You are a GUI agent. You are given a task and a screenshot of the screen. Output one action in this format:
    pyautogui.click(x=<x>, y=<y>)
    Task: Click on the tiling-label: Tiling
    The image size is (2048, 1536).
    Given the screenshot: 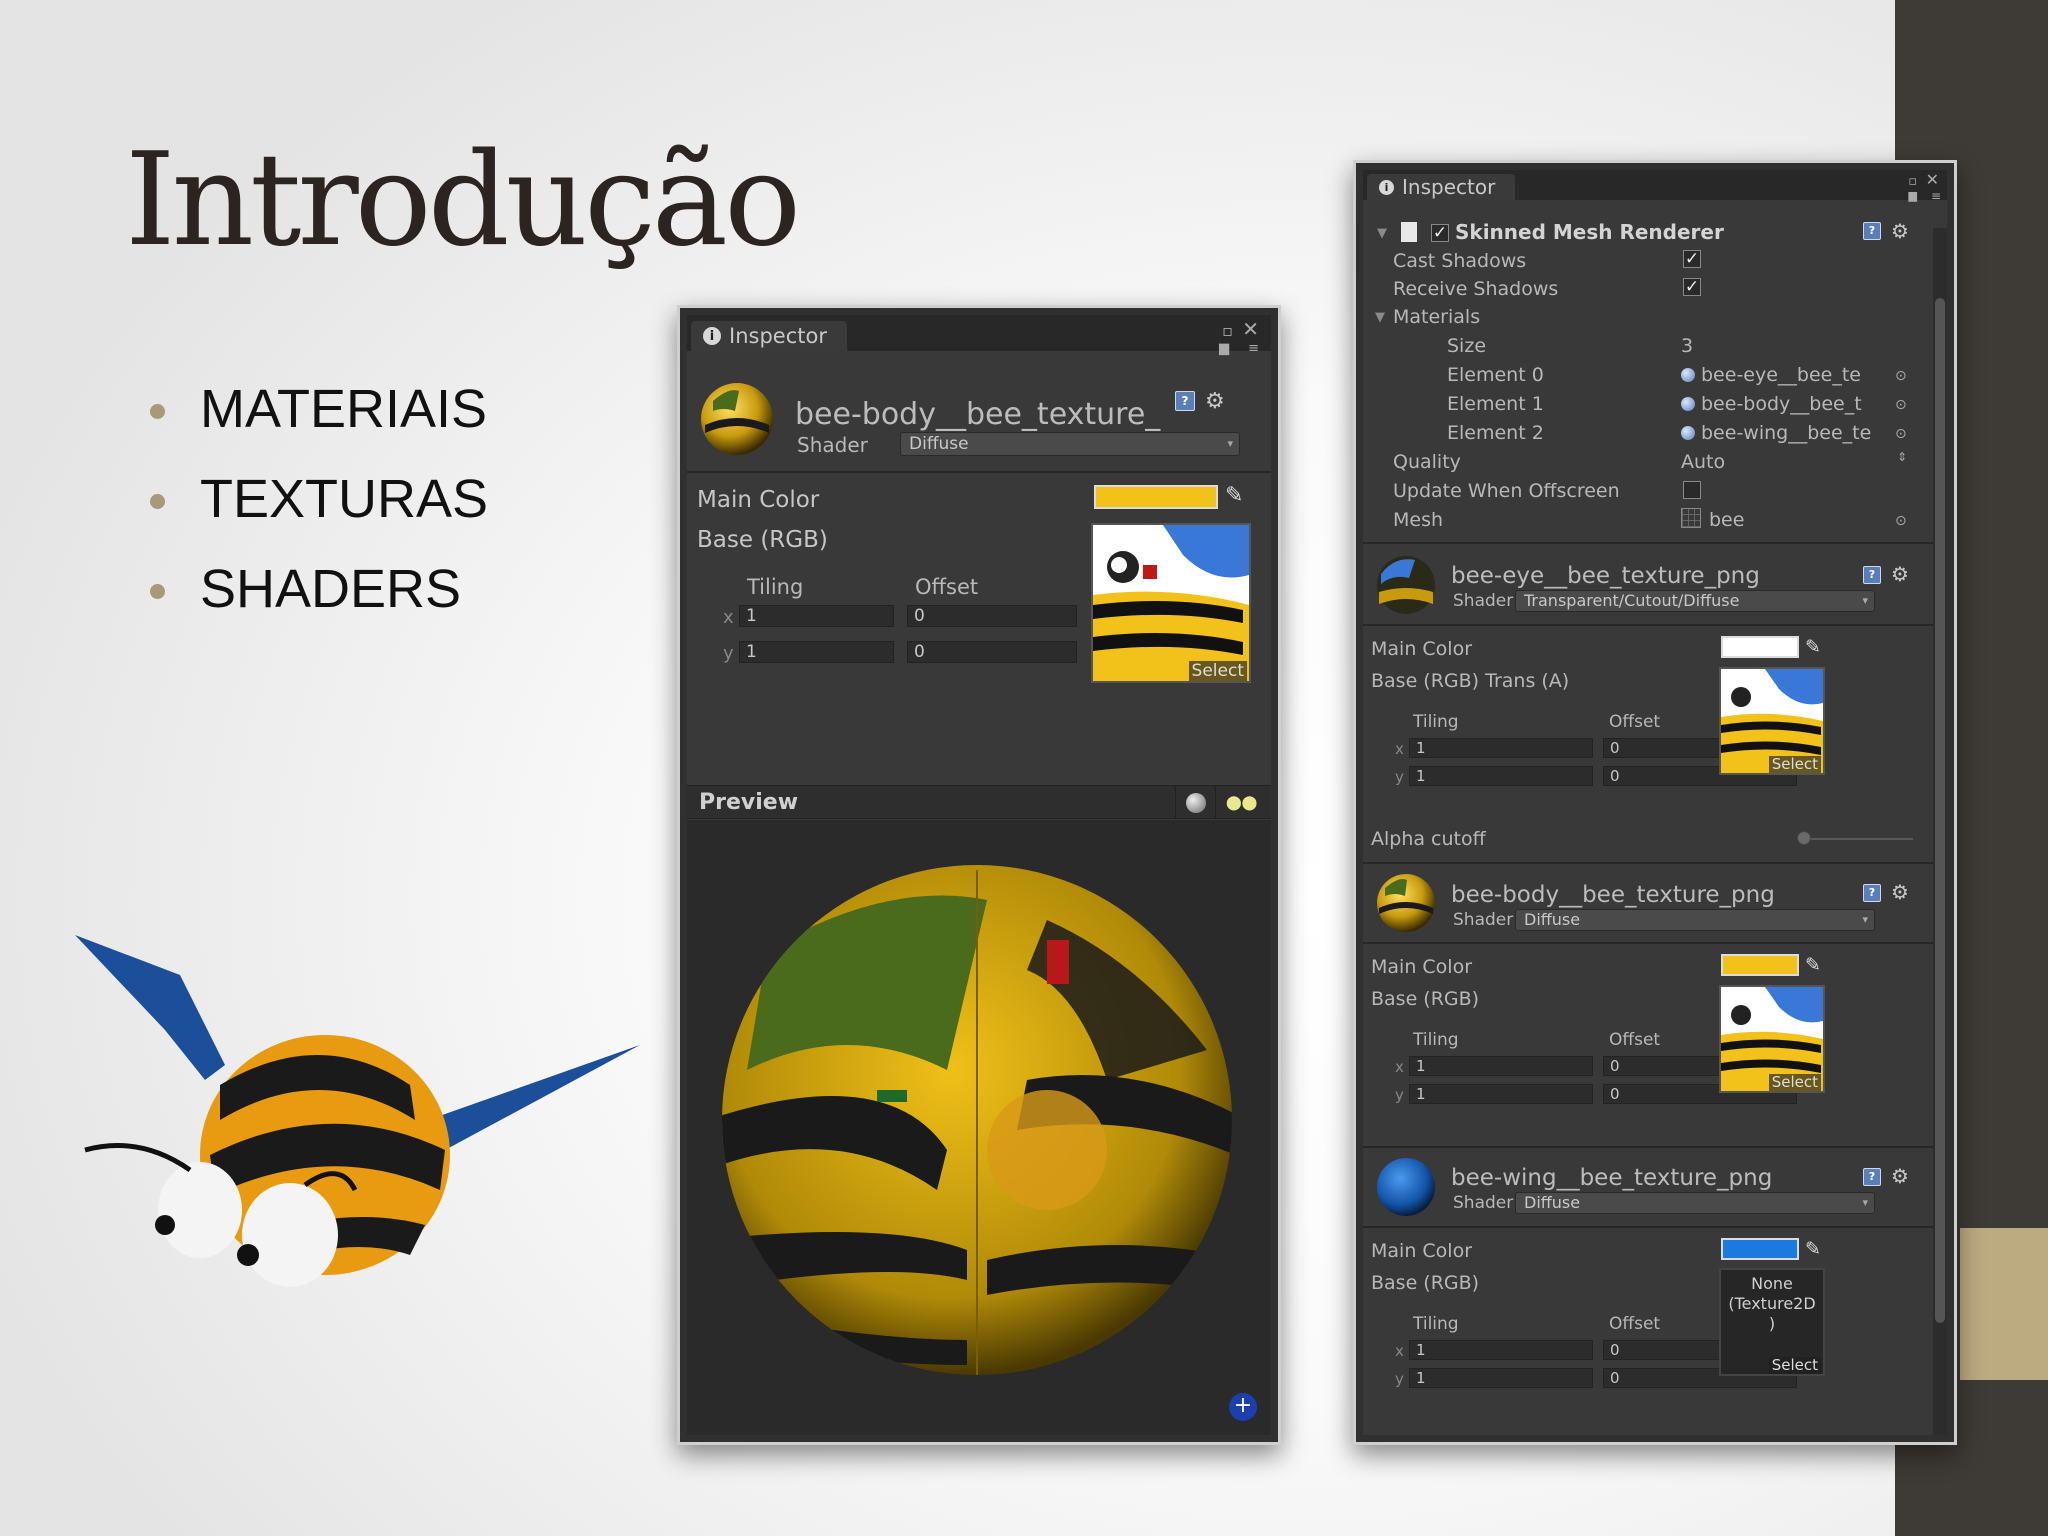 What is the action you would take?
    pyautogui.click(x=1436, y=1324)
    